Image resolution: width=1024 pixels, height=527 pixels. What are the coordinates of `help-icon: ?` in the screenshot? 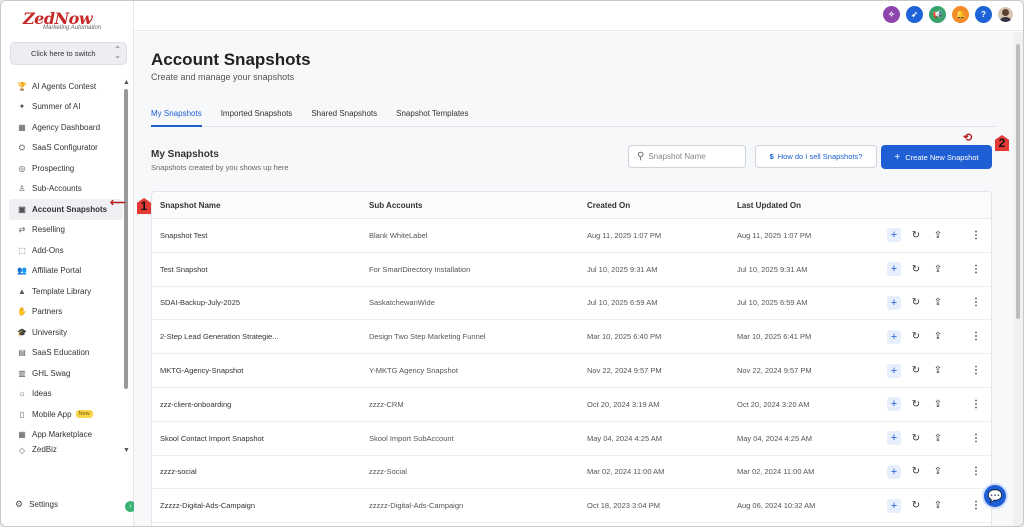 It's located at (983, 14).